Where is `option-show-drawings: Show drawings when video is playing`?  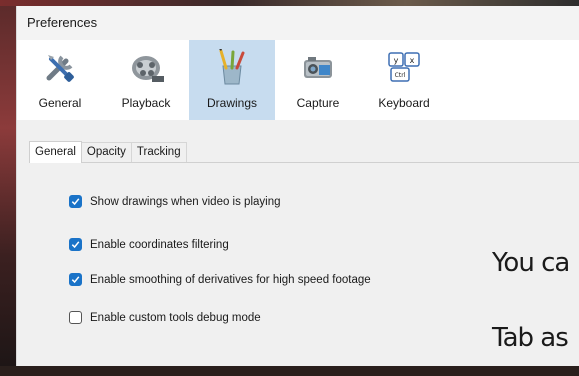
option-show-drawings: Show drawings when video is playing is located at coordinates (175, 201).